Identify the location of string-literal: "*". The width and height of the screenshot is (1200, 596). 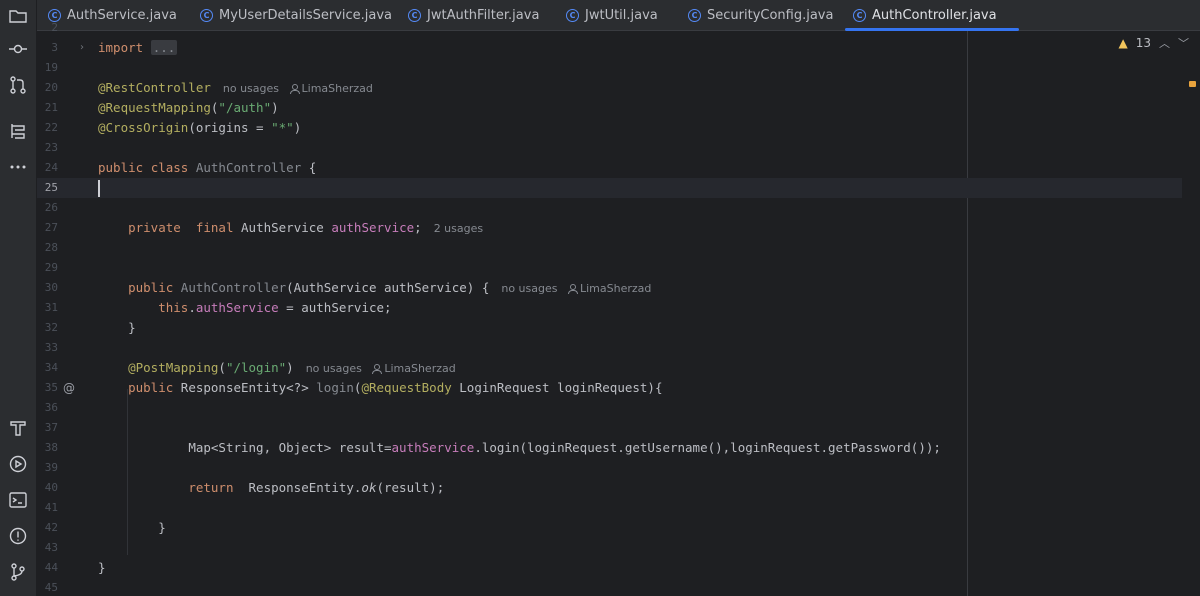
(282, 127).